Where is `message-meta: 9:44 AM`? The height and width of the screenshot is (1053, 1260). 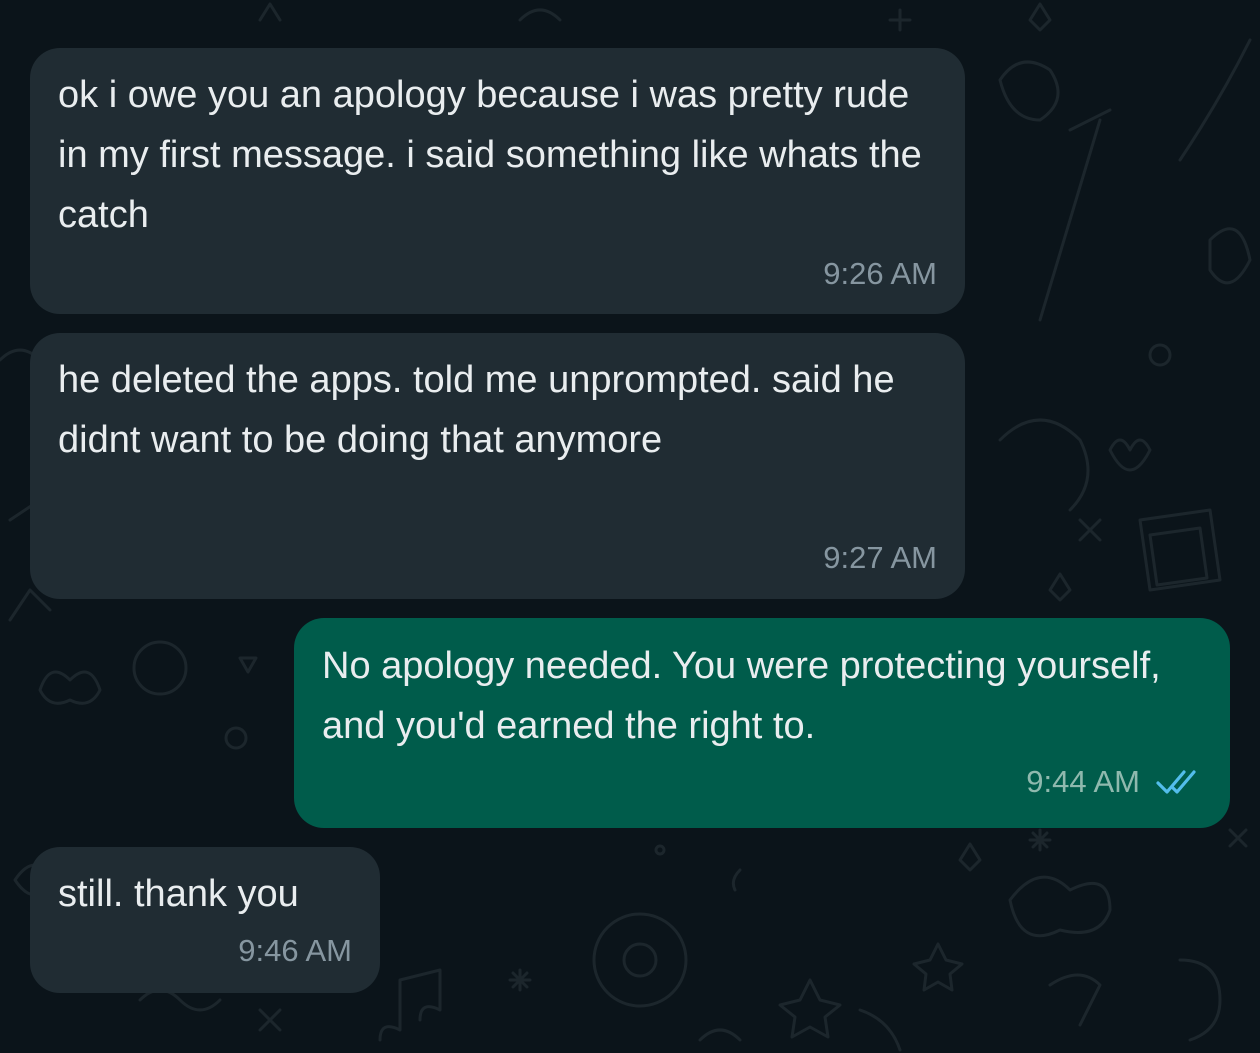 message-meta: 9:44 AM is located at coordinates (1114, 782).